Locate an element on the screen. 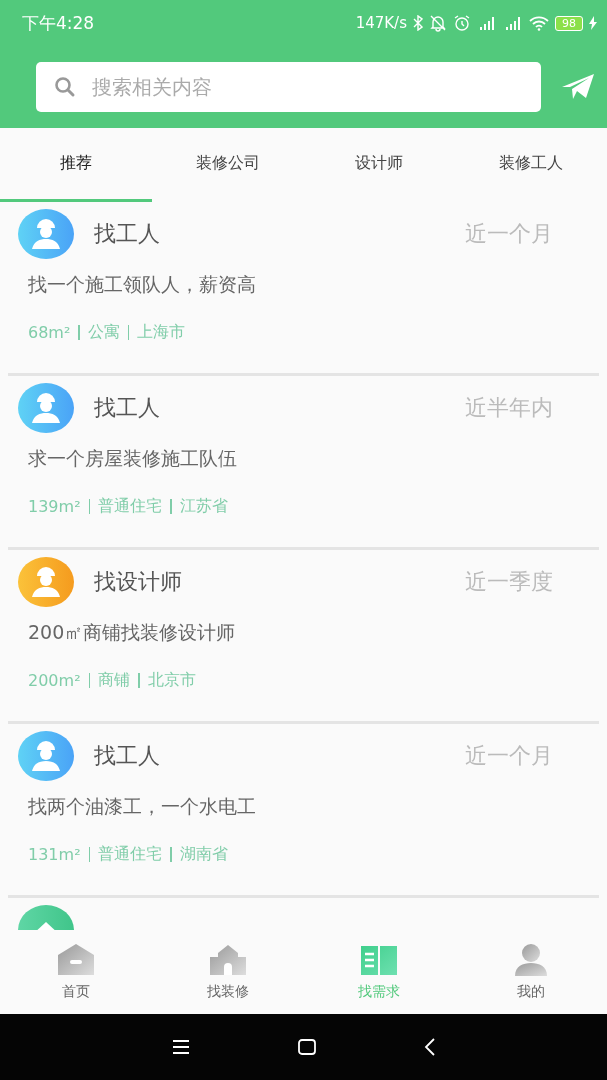 The height and width of the screenshot is (1080, 607). post-tag: 上海市 is located at coordinates (161, 332).